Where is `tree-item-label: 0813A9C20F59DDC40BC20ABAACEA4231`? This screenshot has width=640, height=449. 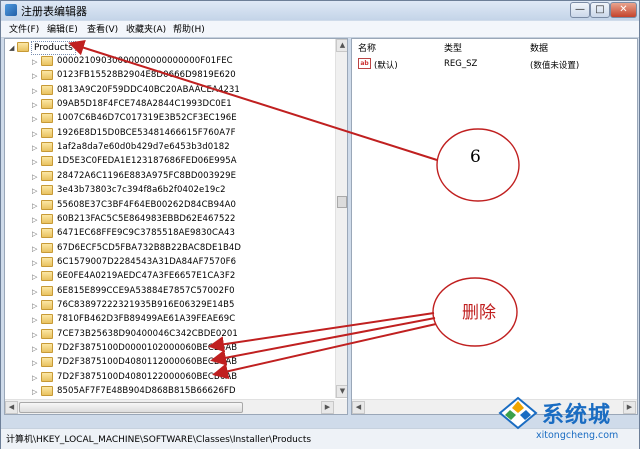 tree-item-label: 0813A9C20F59DDC40BC20ABAACEA4231 is located at coordinates (148, 89).